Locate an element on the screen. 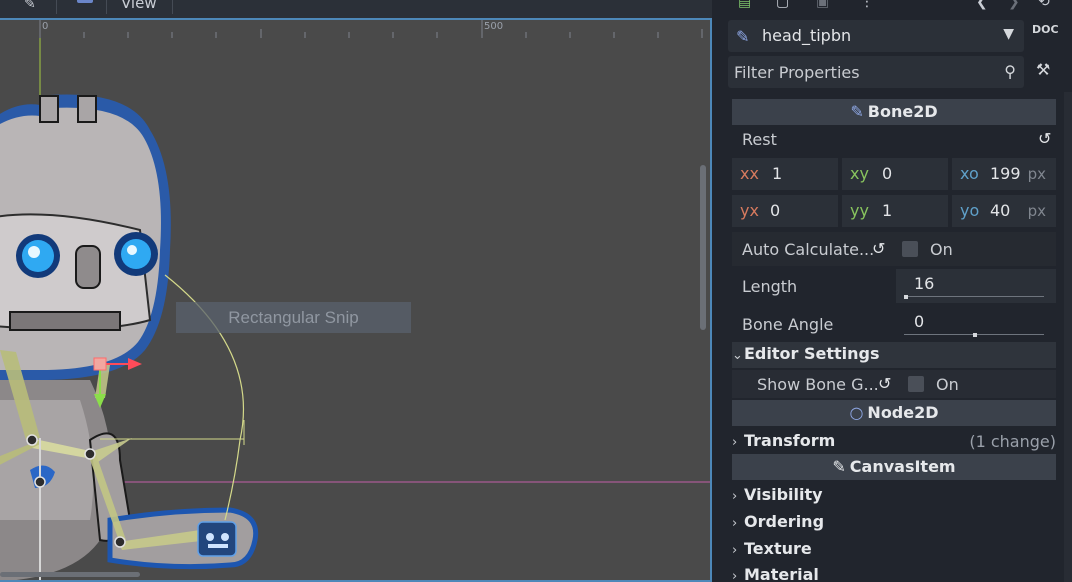 Image resolution: width=1072 pixels, height=582 pixels. ruler-label-500: 500 is located at coordinates (494, 26).